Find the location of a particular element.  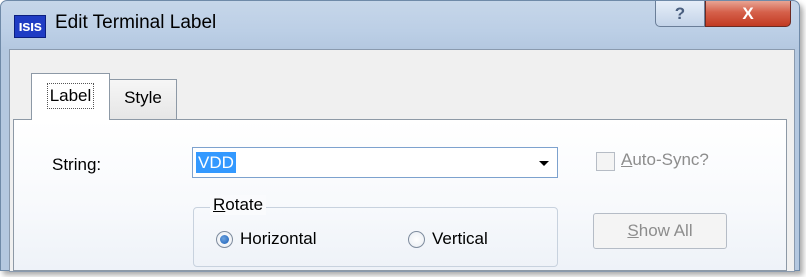

tab-style-text: Style is located at coordinates (143, 97).